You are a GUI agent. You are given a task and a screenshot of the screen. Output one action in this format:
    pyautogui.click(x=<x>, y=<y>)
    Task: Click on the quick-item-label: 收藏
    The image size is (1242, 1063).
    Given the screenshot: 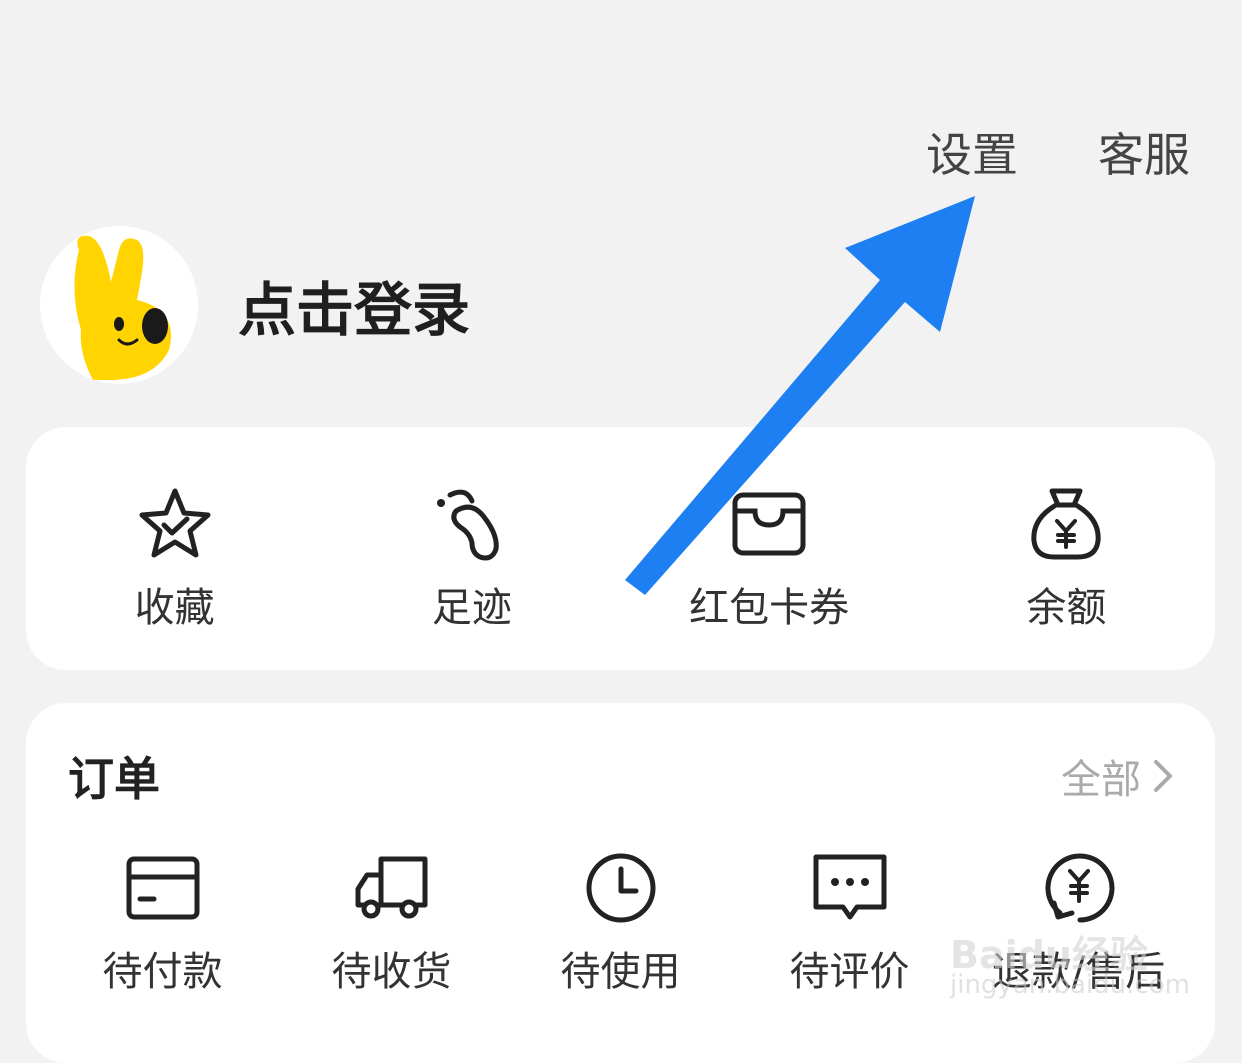 What is the action you would take?
    pyautogui.click(x=174, y=608)
    